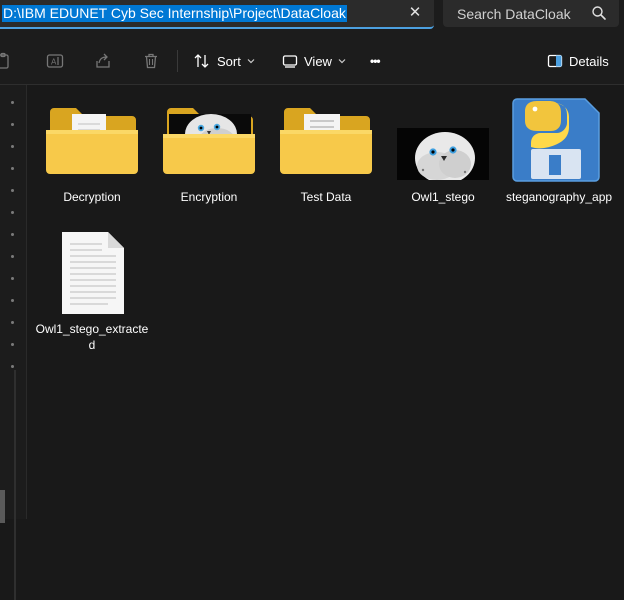  I want to click on share-icon, so click(103, 61).